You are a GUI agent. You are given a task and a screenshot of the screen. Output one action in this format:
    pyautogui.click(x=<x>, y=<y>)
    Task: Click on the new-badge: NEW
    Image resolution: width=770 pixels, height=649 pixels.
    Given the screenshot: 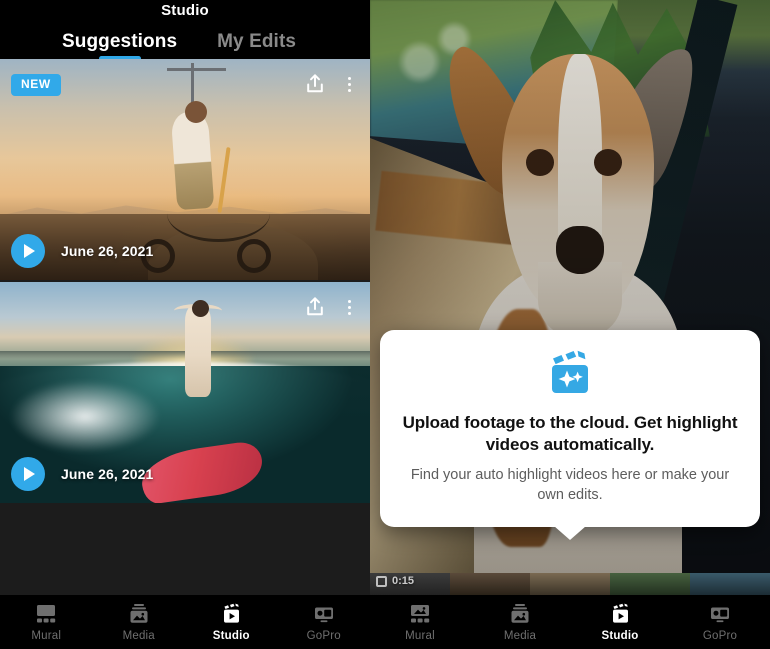 What is the action you would take?
    pyautogui.click(x=36, y=85)
    